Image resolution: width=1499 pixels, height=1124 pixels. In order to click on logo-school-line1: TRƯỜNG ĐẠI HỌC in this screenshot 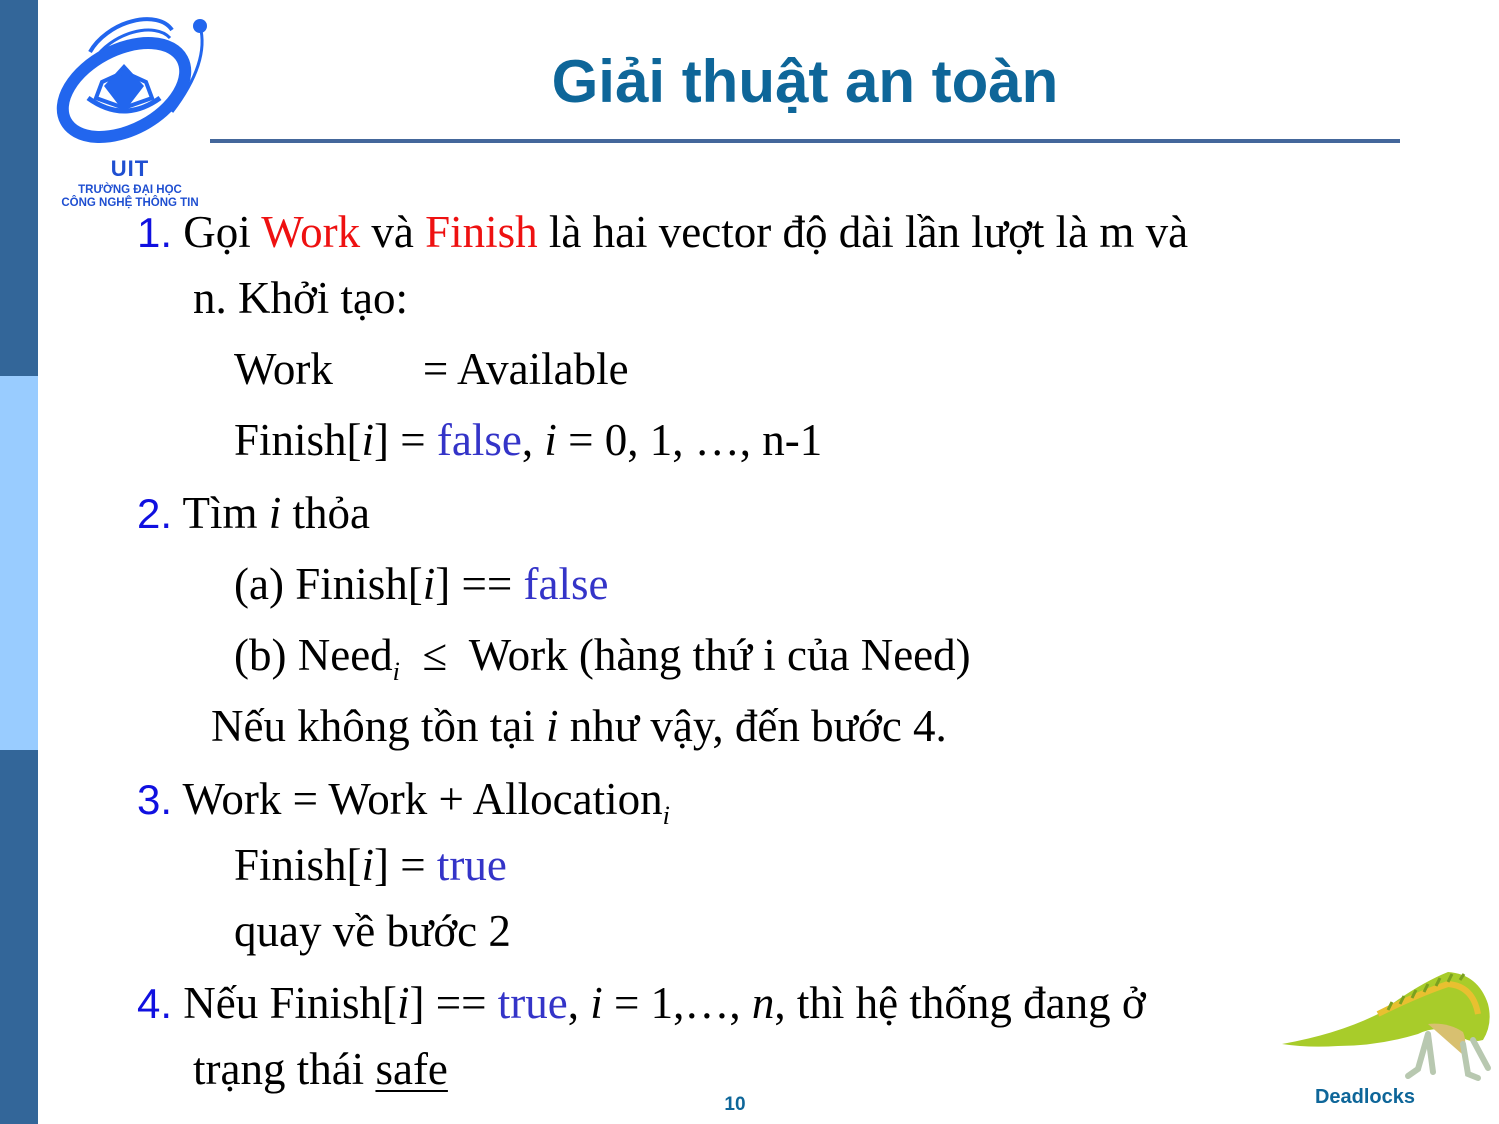, I will do `click(130, 190)`.